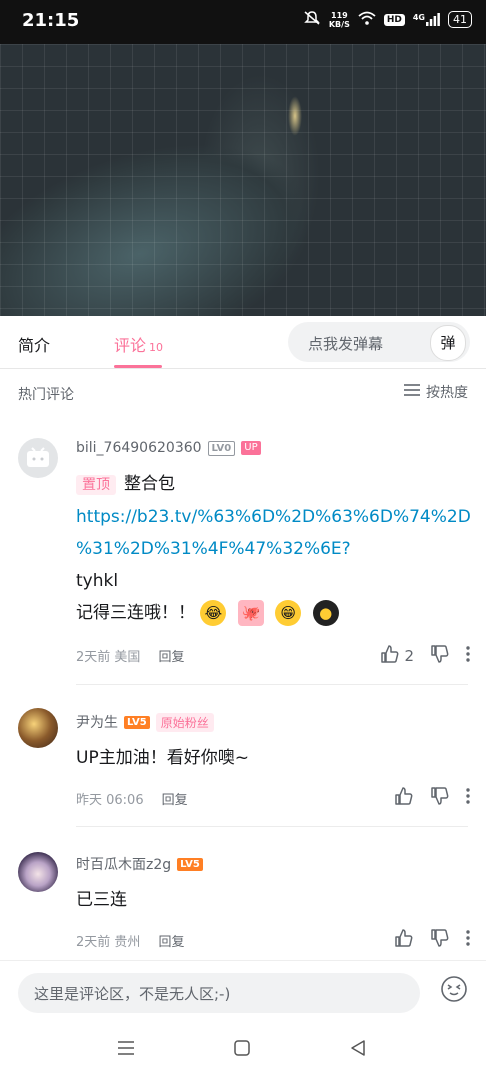 The width and height of the screenshot is (486, 1080). What do you see at coordinates (130, 345) in the screenshot?
I see `tab-comments-label: 评论` at bounding box center [130, 345].